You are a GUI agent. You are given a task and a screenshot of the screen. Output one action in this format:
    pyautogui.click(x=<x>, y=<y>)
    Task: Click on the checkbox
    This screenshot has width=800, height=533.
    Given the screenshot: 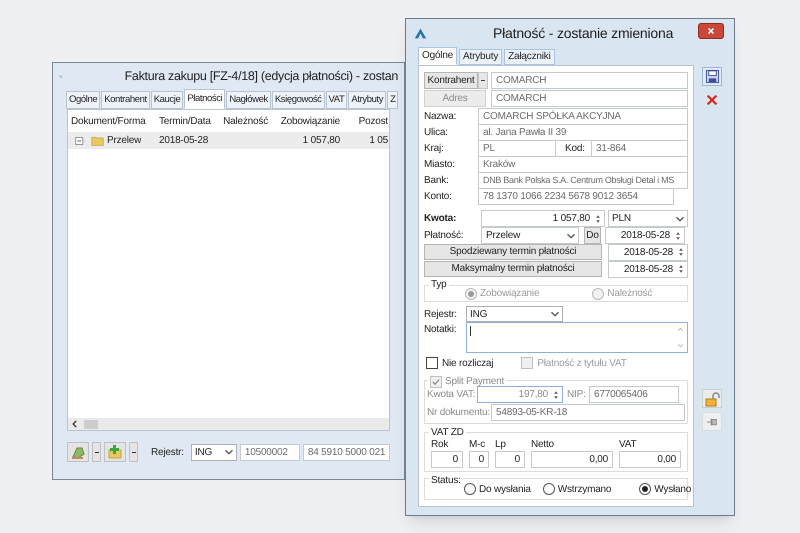 What is the action you would take?
    pyautogui.click(x=432, y=363)
    